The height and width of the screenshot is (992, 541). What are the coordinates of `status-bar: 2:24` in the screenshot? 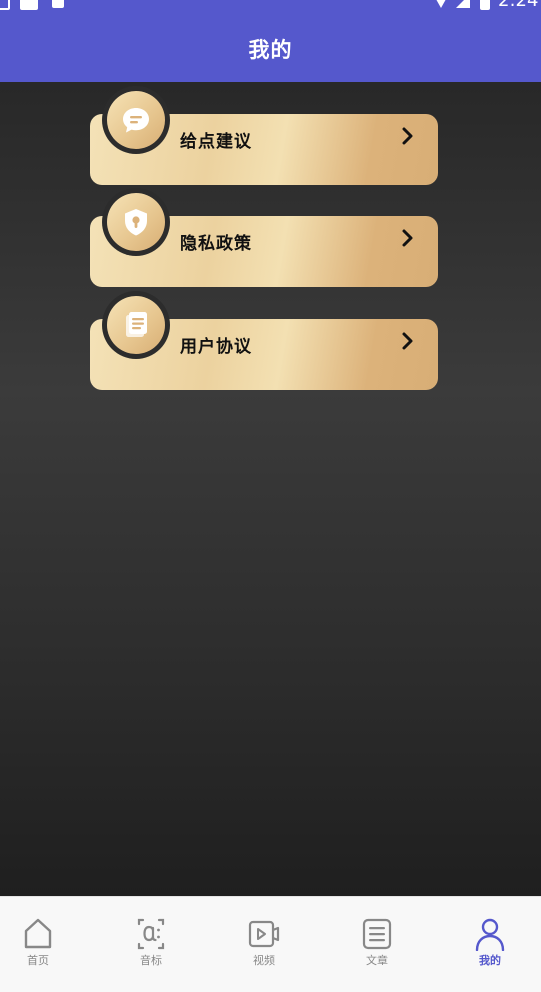 It's located at (270, 7).